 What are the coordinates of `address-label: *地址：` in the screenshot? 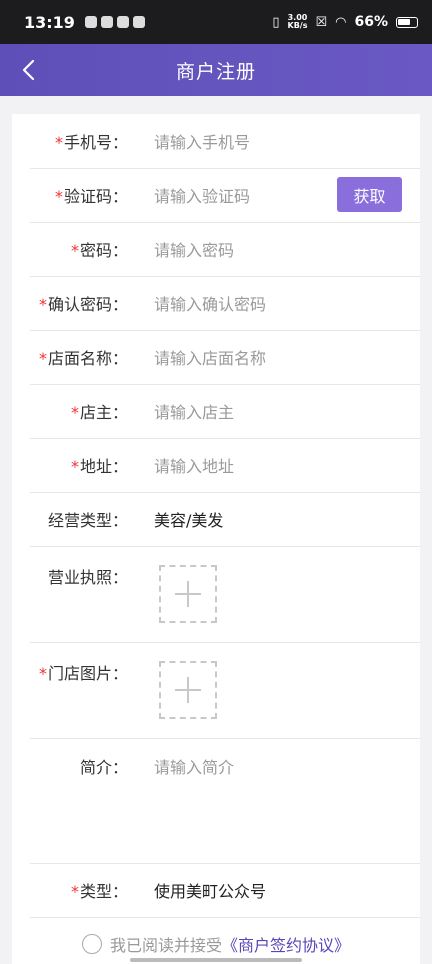 It's located at (79, 465).